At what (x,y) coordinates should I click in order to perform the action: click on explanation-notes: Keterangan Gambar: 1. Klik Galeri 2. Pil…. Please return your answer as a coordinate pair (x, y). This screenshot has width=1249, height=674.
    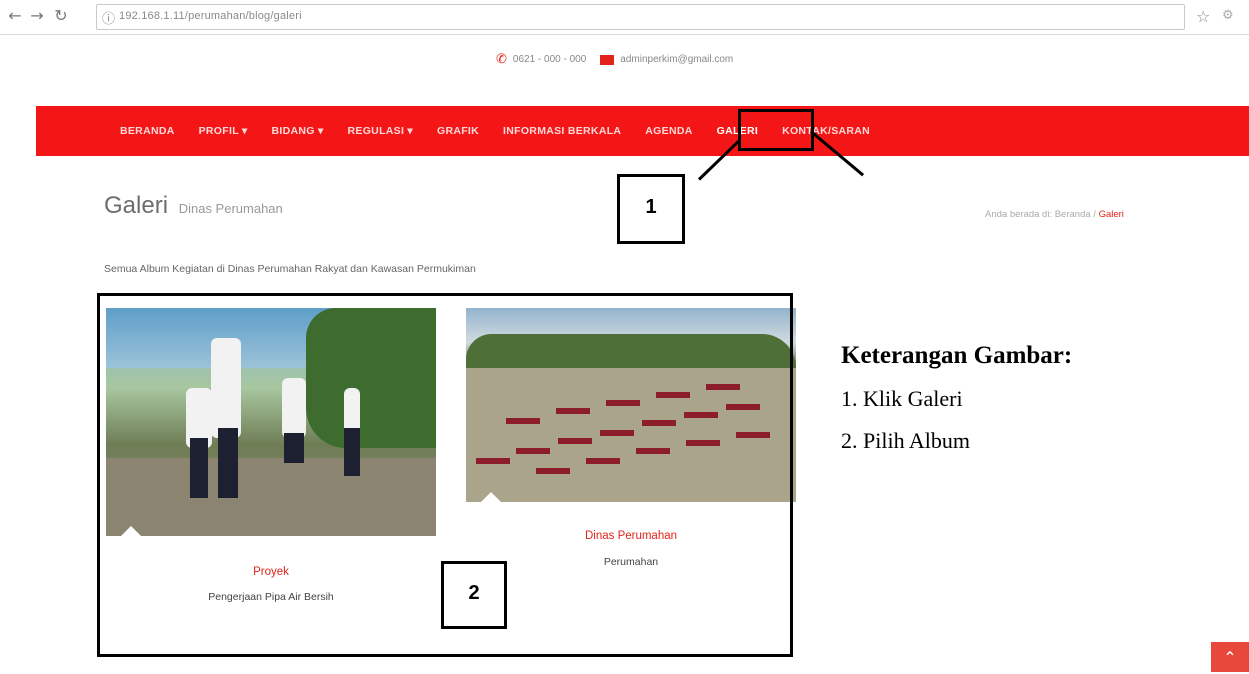
    Looking at the image, I should click on (956, 398).